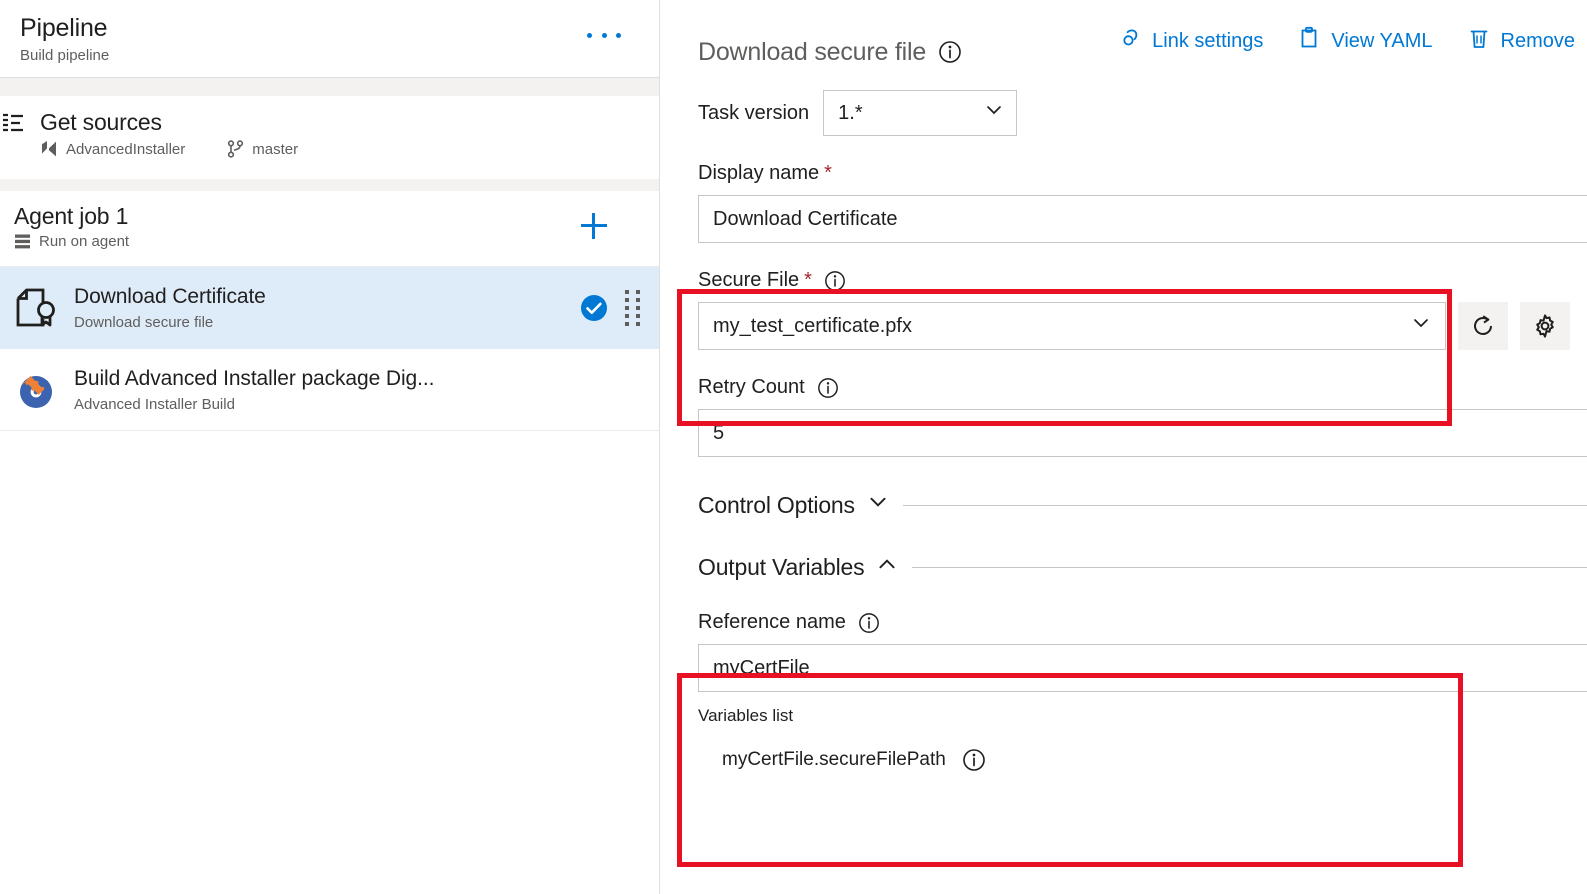 Image resolution: width=1587 pixels, height=894 pixels. I want to click on agent-icon, so click(22, 241).